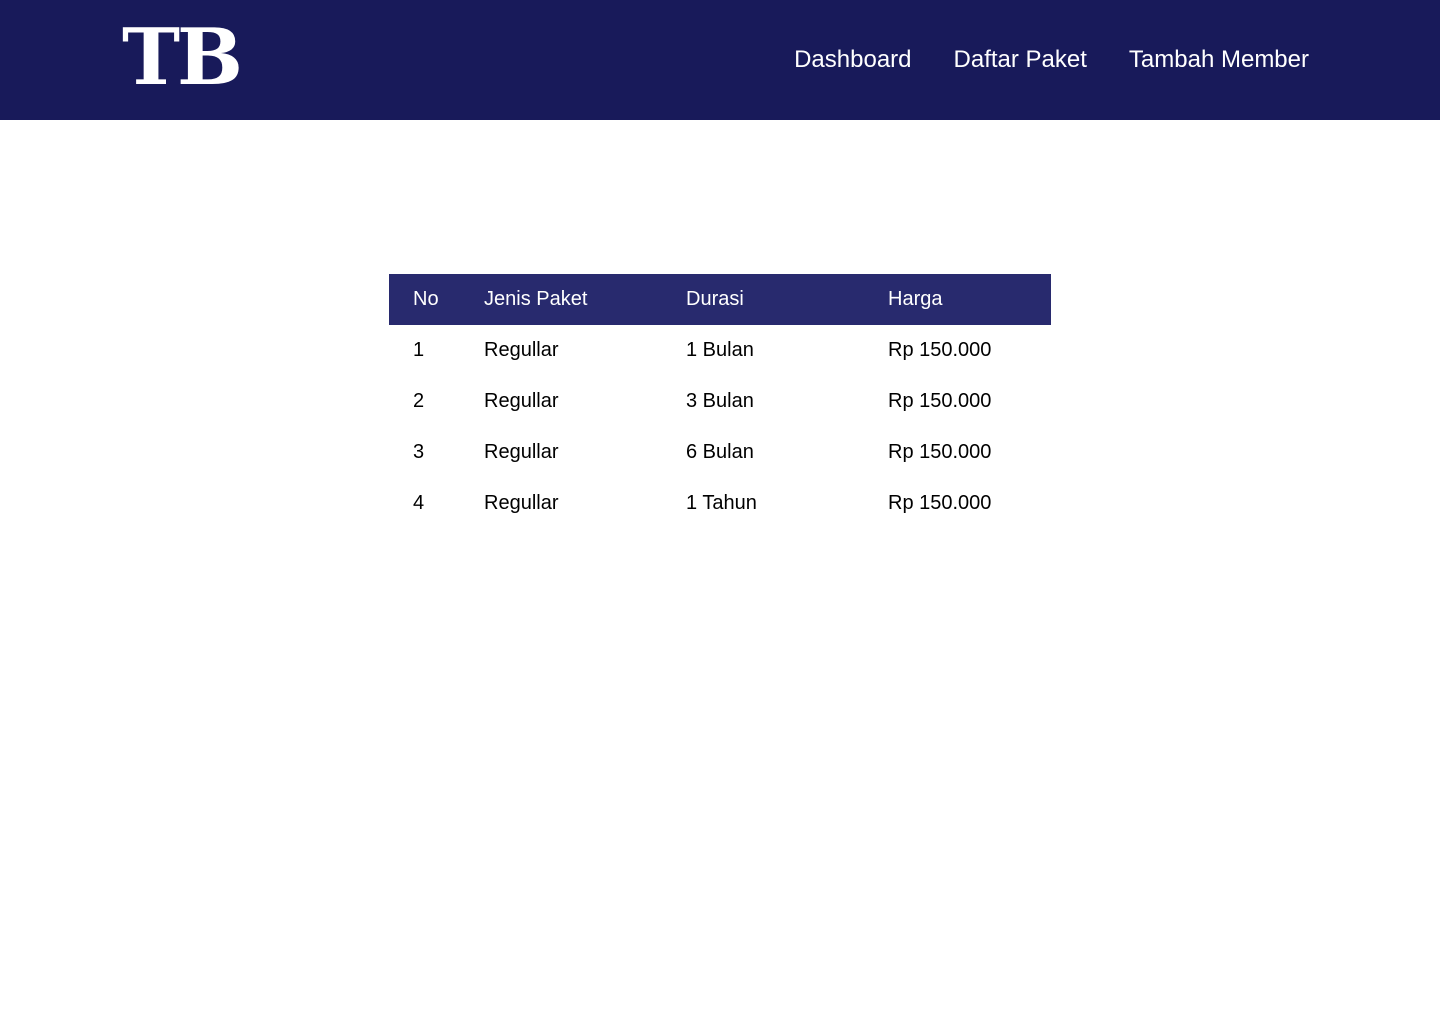  Describe the element at coordinates (536, 299) in the screenshot. I see `column-header-jenis-paket: Jenis Paket` at that location.